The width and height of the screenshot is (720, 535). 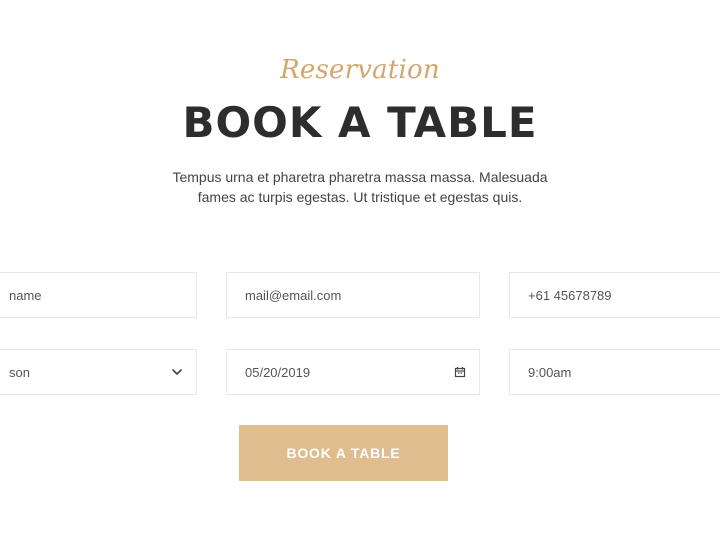 What do you see at coordinates (177, 372) in the screenshot?
I see `chevron-down-icon` at bounding box center [177, 372].